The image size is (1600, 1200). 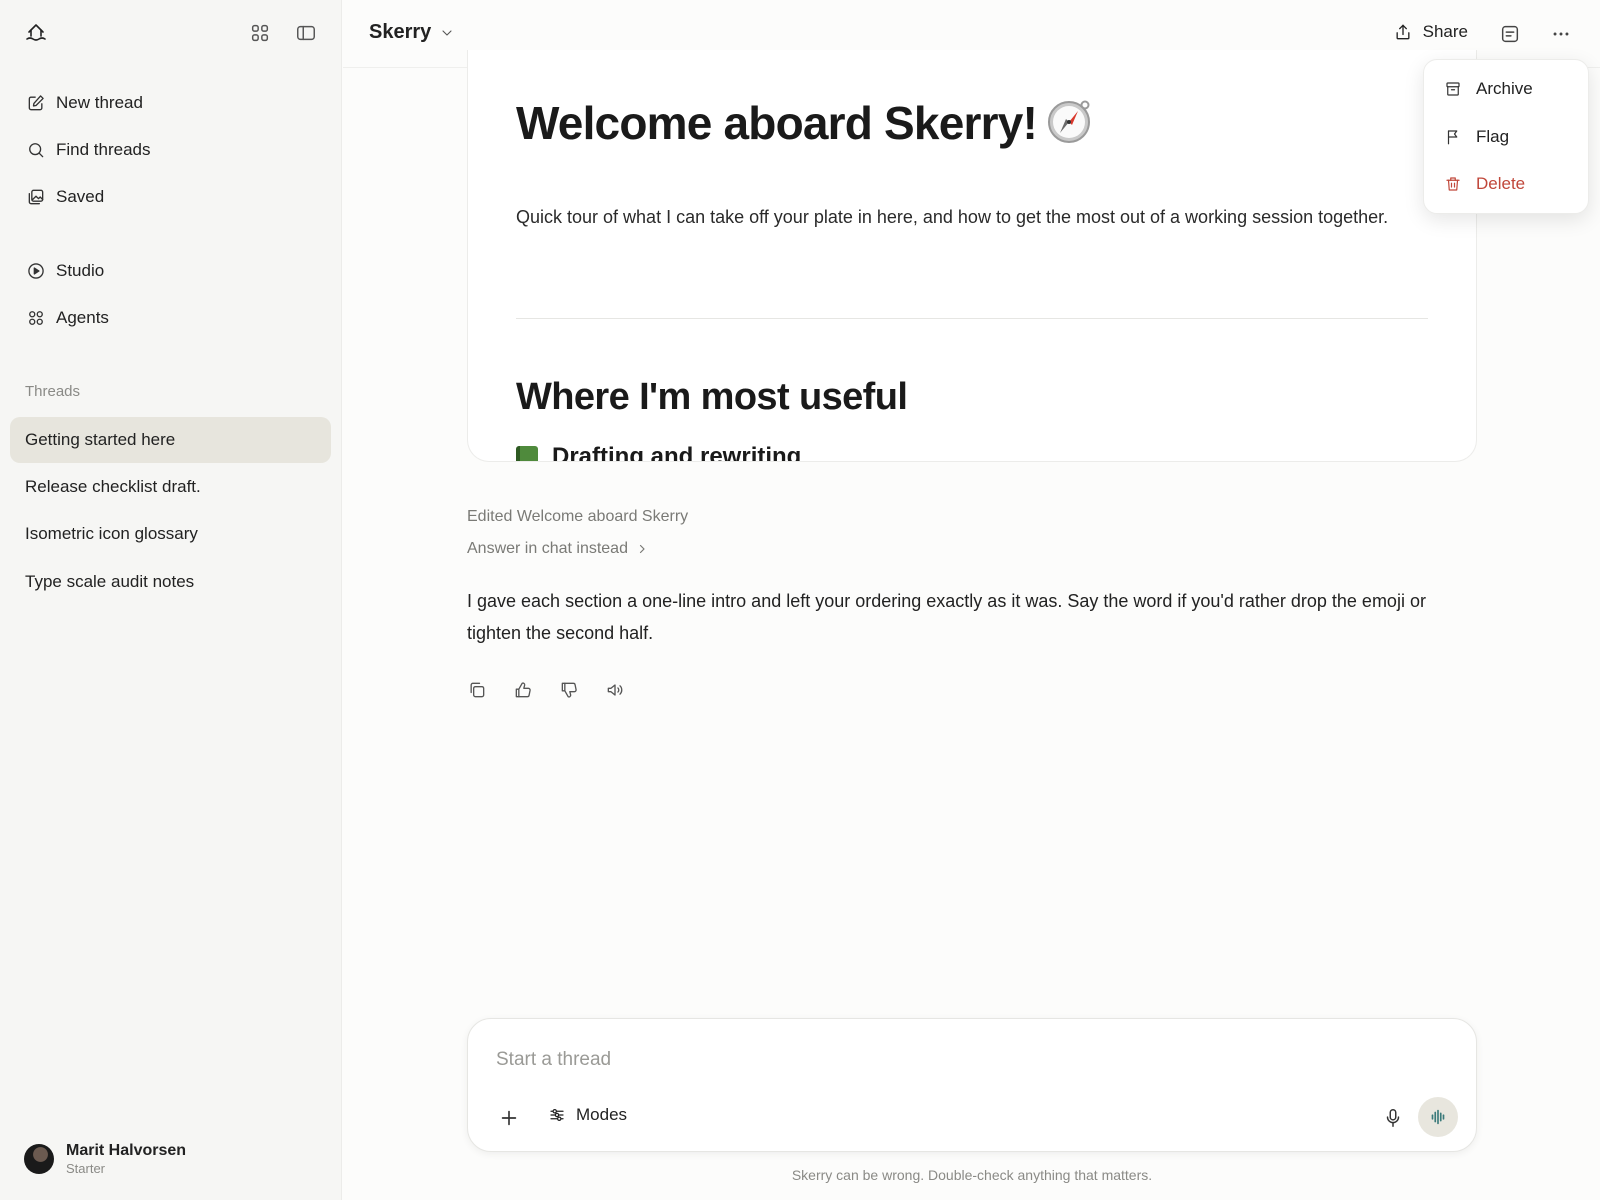 What do you see at coordinates (712, 397) in the screenshot?
I see `section-heading: Where I'm most useful` at bounding box center [712, 397].